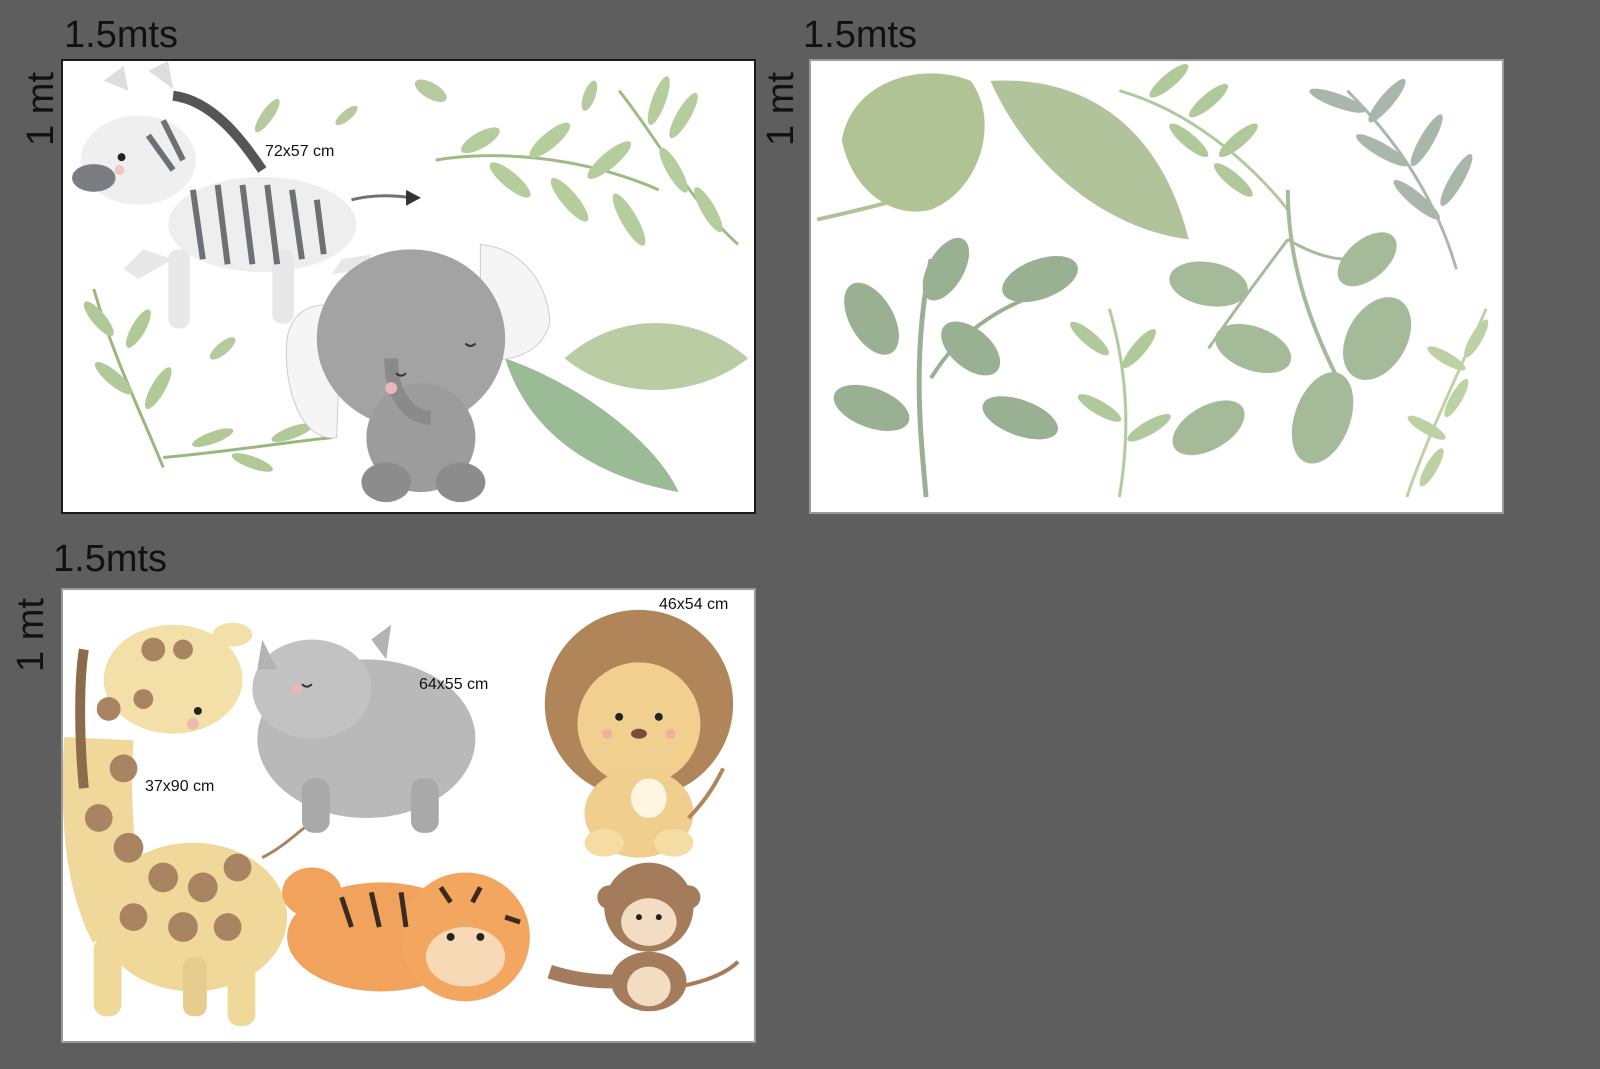 The width and height of the screenshot is (1600, 1069). I want to click on panel-1-width-label: 1.5mts, so click(121, 35).